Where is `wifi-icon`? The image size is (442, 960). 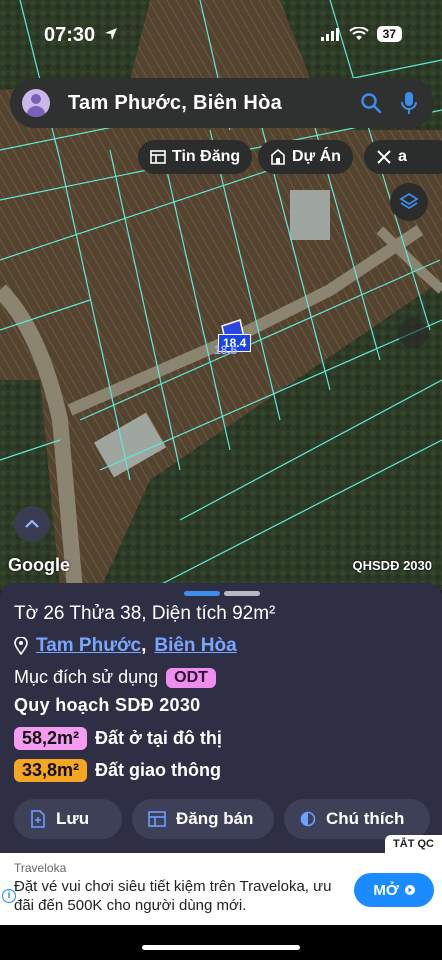
wifi-icon is located at coordinates (358, 33).